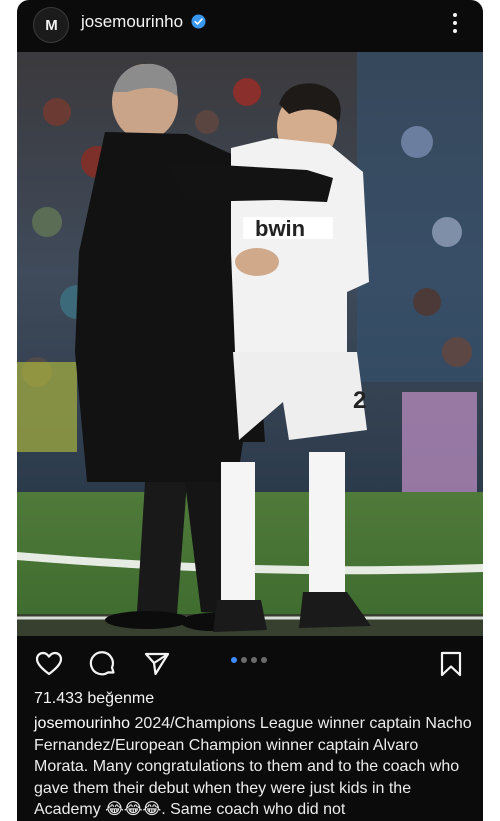  I want to click on bookmark-icon, so click(451, 664).